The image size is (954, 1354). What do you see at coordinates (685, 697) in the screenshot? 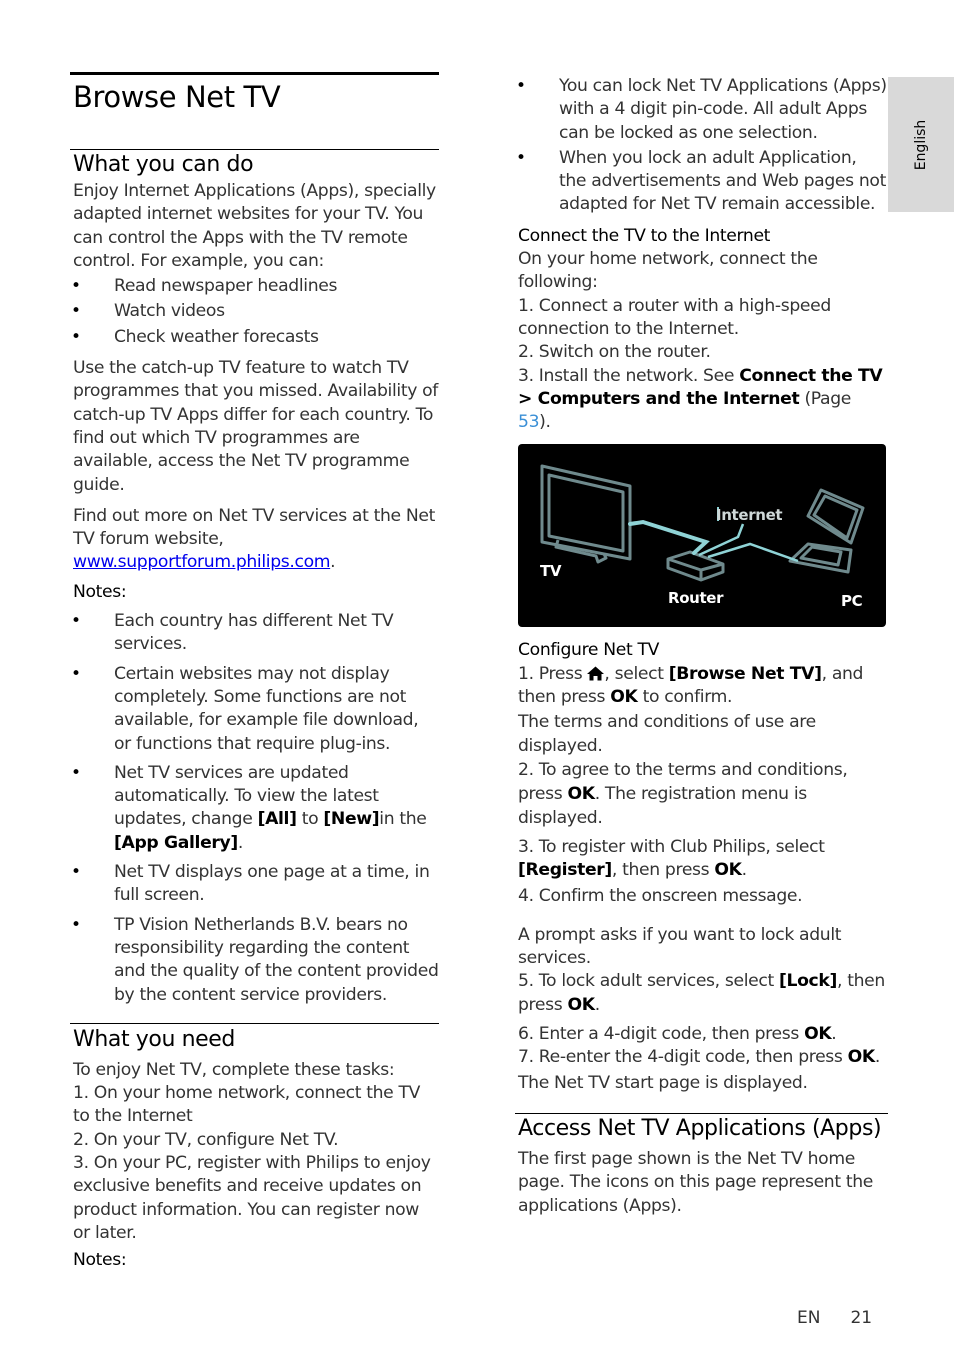
I see `step-text: to confirm.` at bounding box center [685, 697].